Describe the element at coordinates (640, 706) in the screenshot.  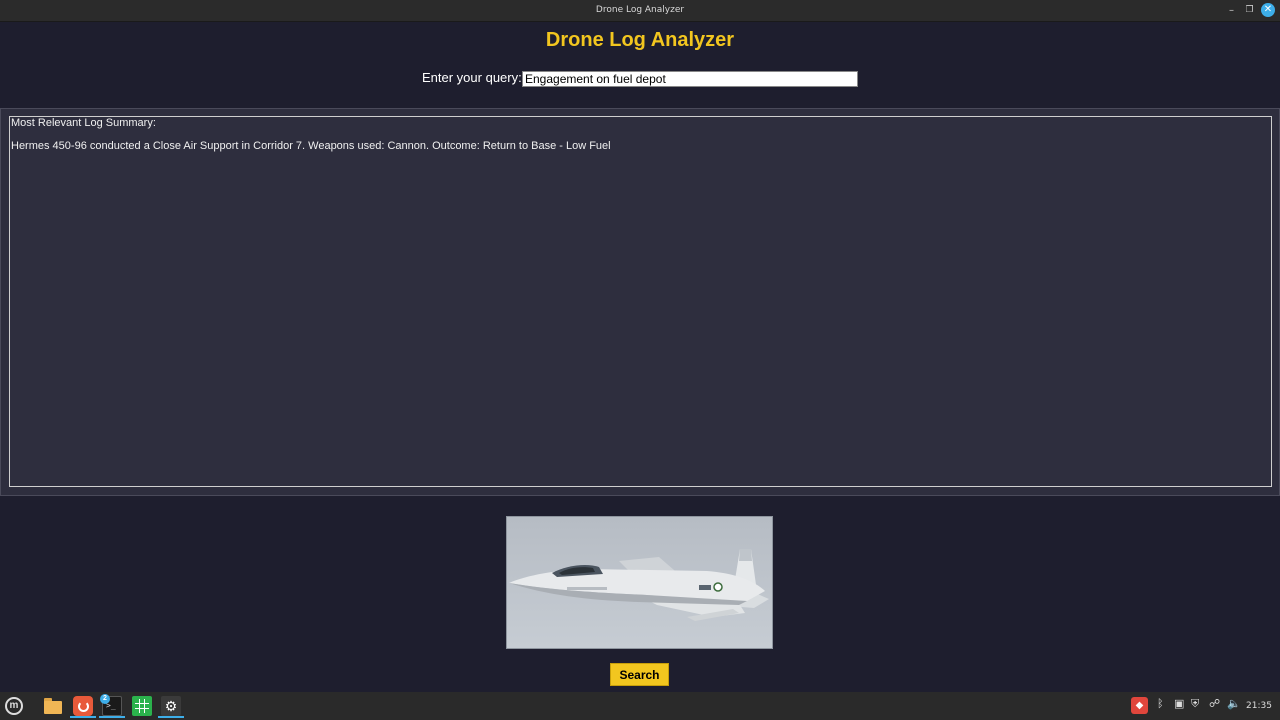
I see `taskbar: m >_ ⚙ ◆` at that location.